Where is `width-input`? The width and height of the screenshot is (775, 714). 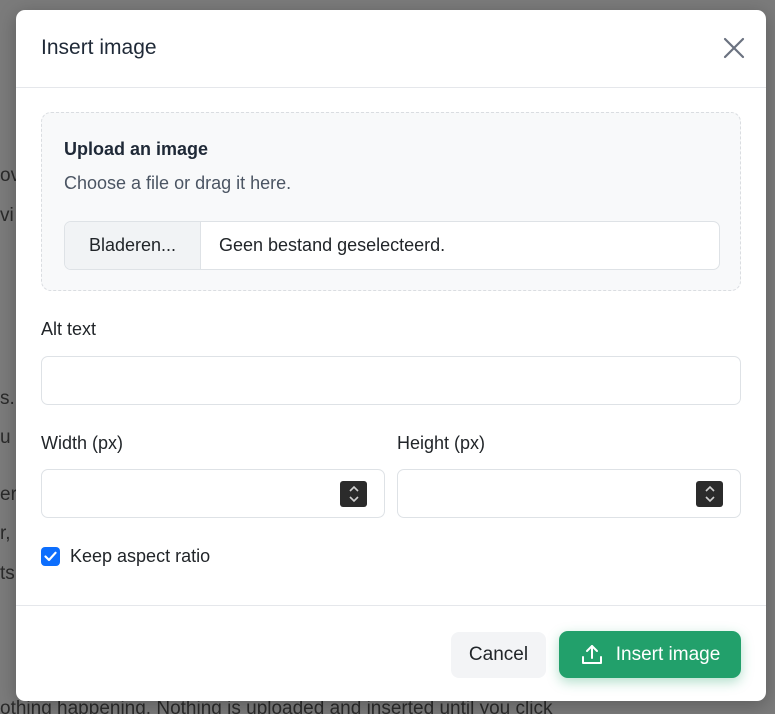
width-input is located at coordinates (213, 493).